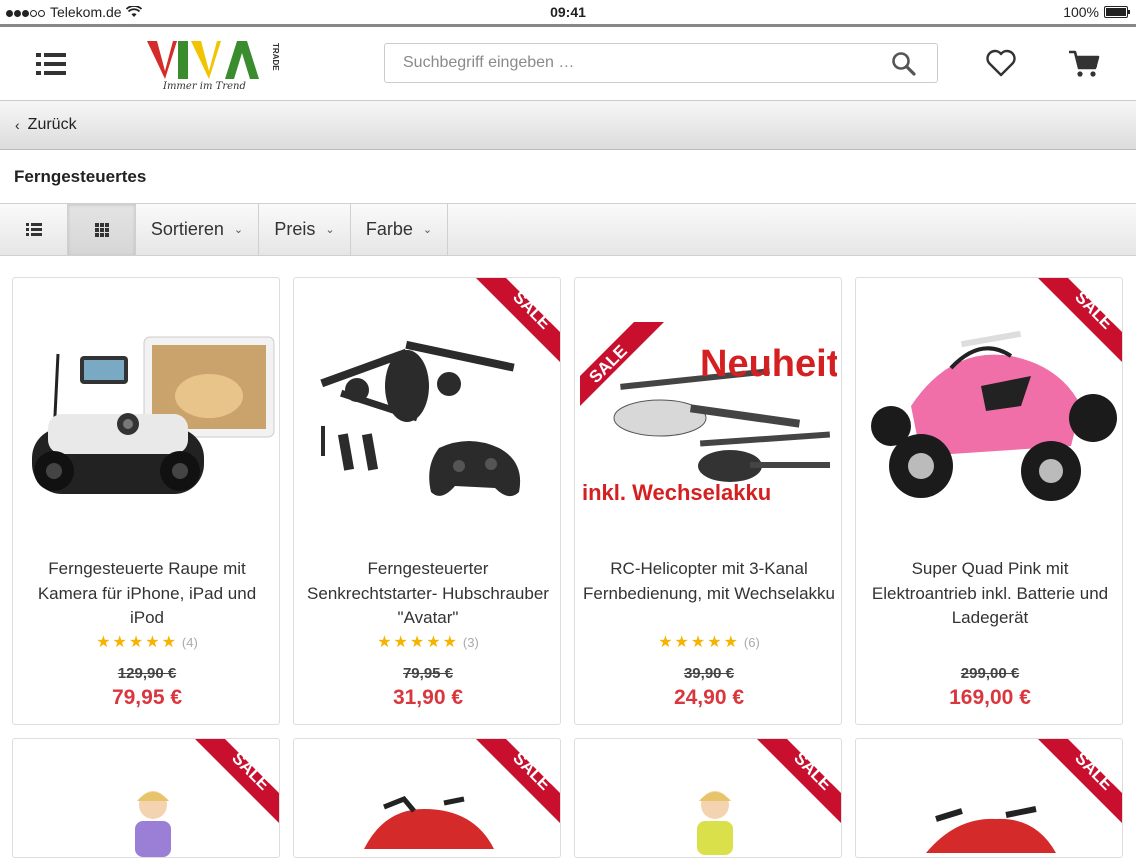 This screenshot has height=858, width=1136. Describe the element at coordinates (215, 65) in the screenshot. I see `logo: Immer im Trend TRADE` at that location.